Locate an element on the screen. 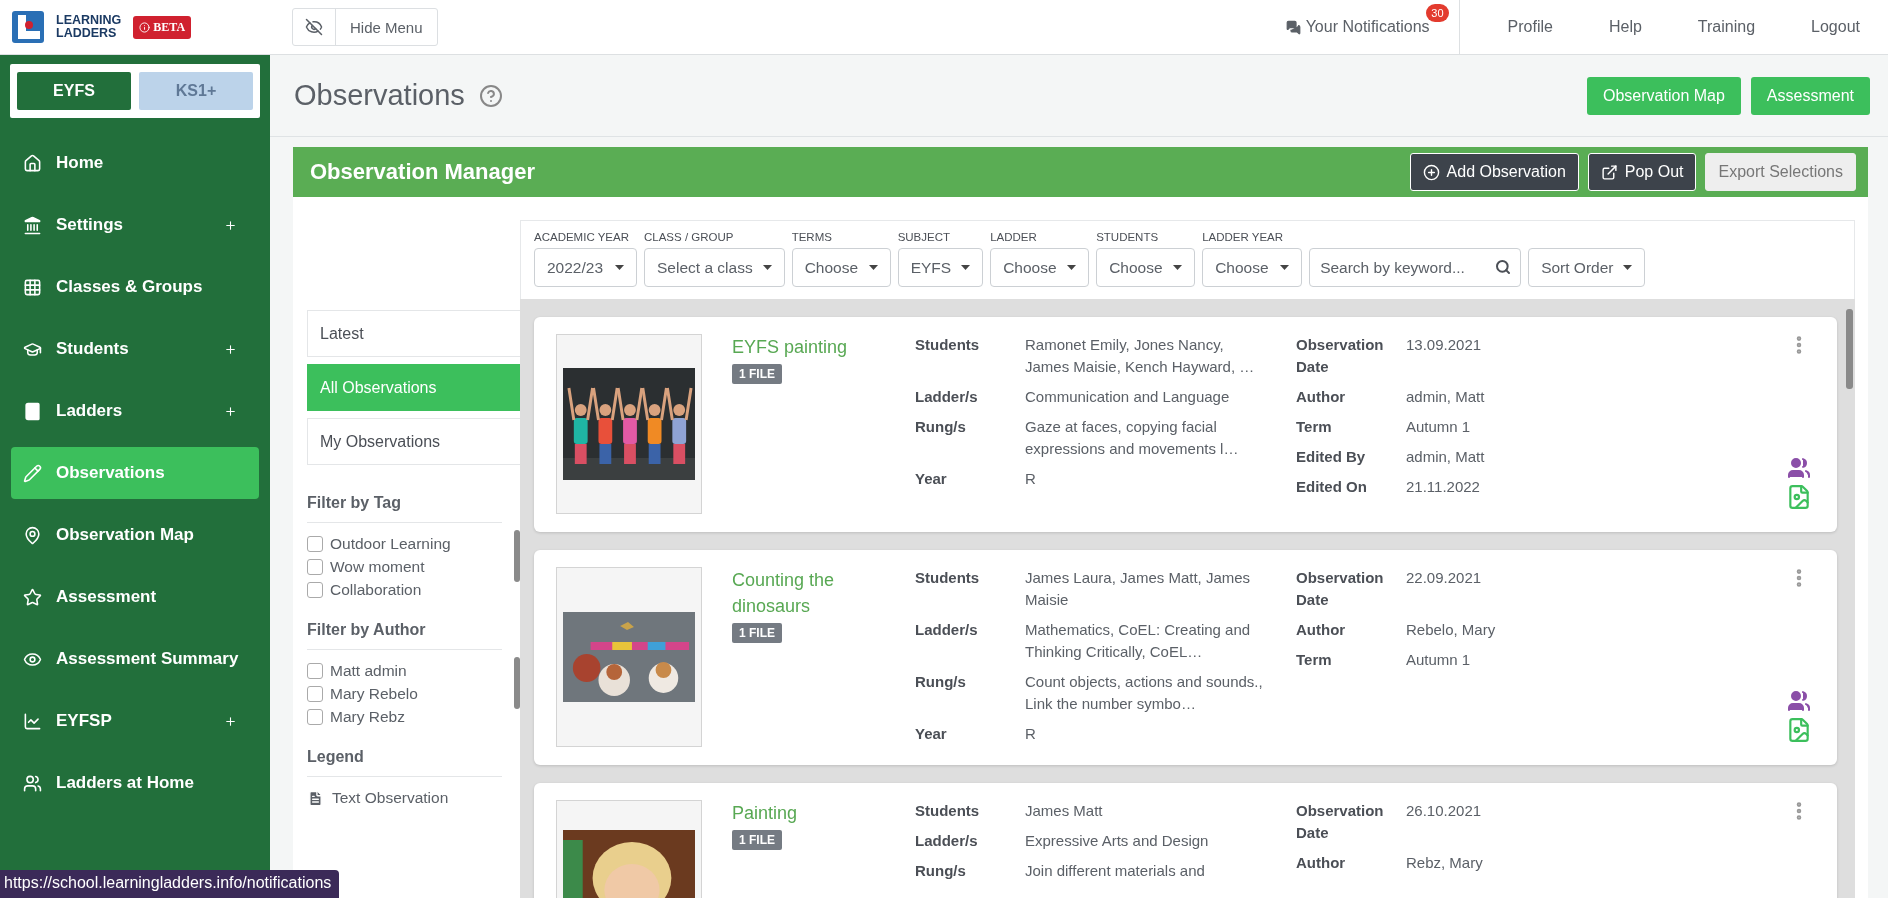 This screenshot has height=898, width=1888. filter-label: LADDER is located at coordinates (1014, 237).